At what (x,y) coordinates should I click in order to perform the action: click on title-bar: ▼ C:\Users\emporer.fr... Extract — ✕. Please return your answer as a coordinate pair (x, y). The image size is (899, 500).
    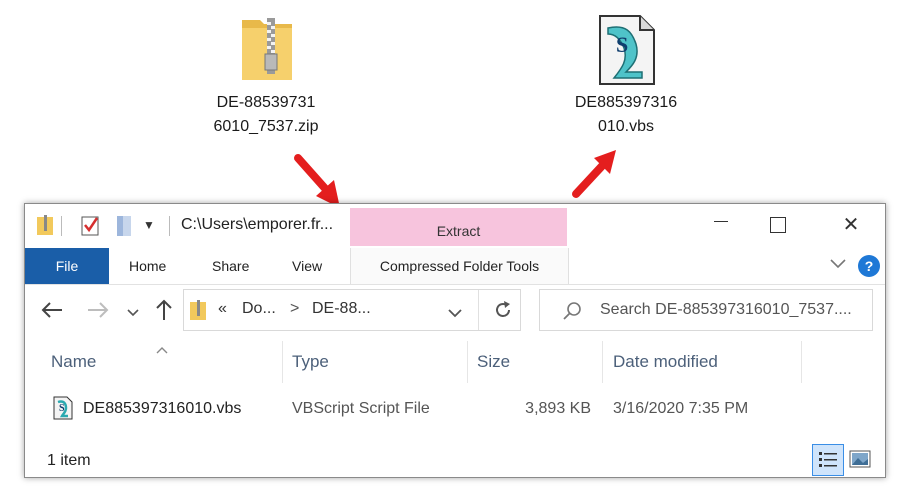
    Looking at the image, I should click on (455, 226).